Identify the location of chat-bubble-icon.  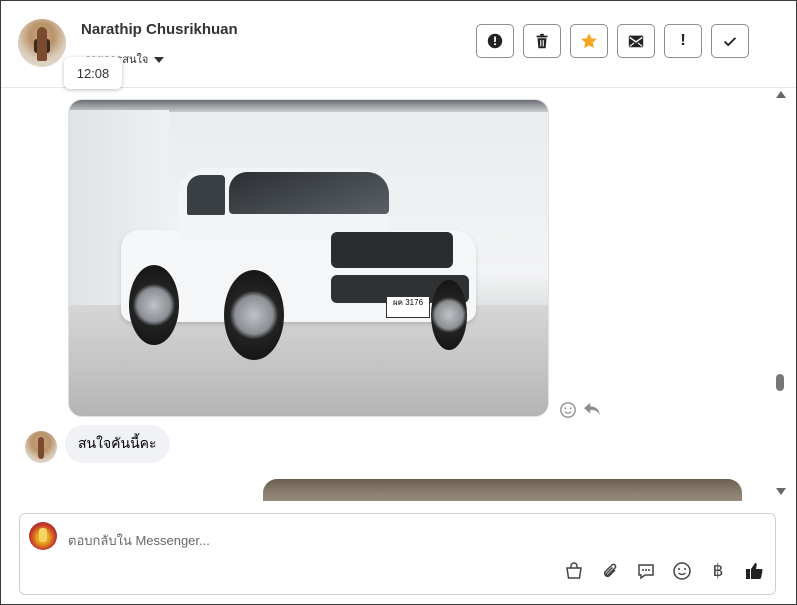
(646, 572).